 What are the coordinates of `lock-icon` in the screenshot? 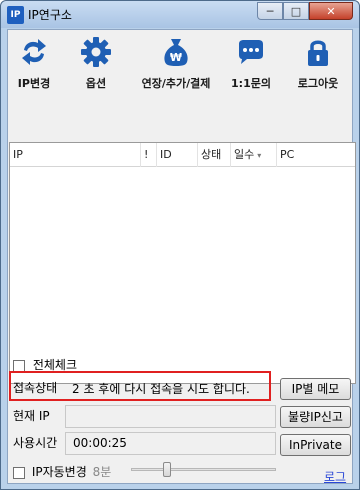 It's located at (318, 53).